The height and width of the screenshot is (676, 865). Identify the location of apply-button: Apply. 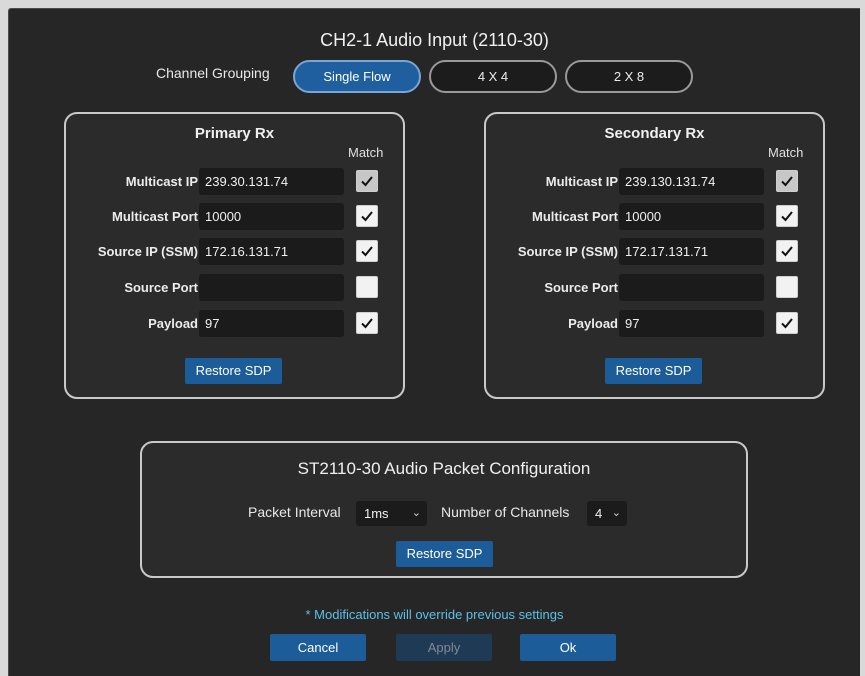
(444, 647).